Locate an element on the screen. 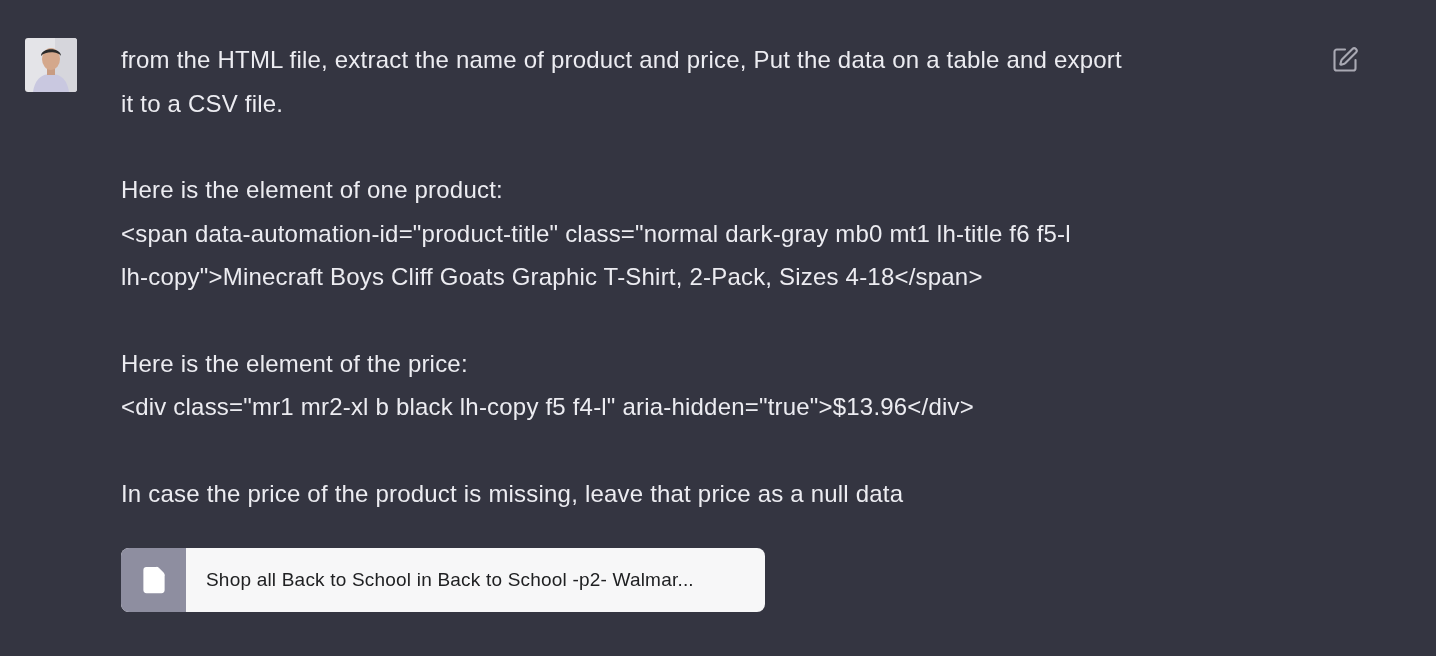  message-text: Here is the element of the price: <div class="mr1 mr2-xl b black lh-copy f5 f4-l" aria-hidden="true">$13.96</div> is located at coordinates (547, 385).